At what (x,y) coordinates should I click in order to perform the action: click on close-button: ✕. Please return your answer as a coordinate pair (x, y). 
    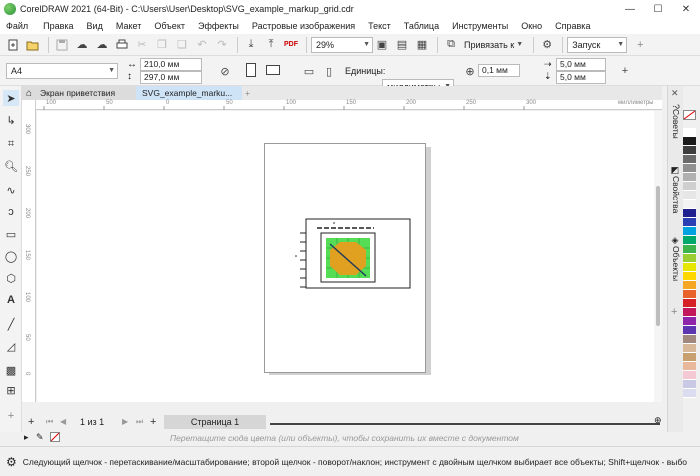
    Looking at the image, I should click on (686, 9).